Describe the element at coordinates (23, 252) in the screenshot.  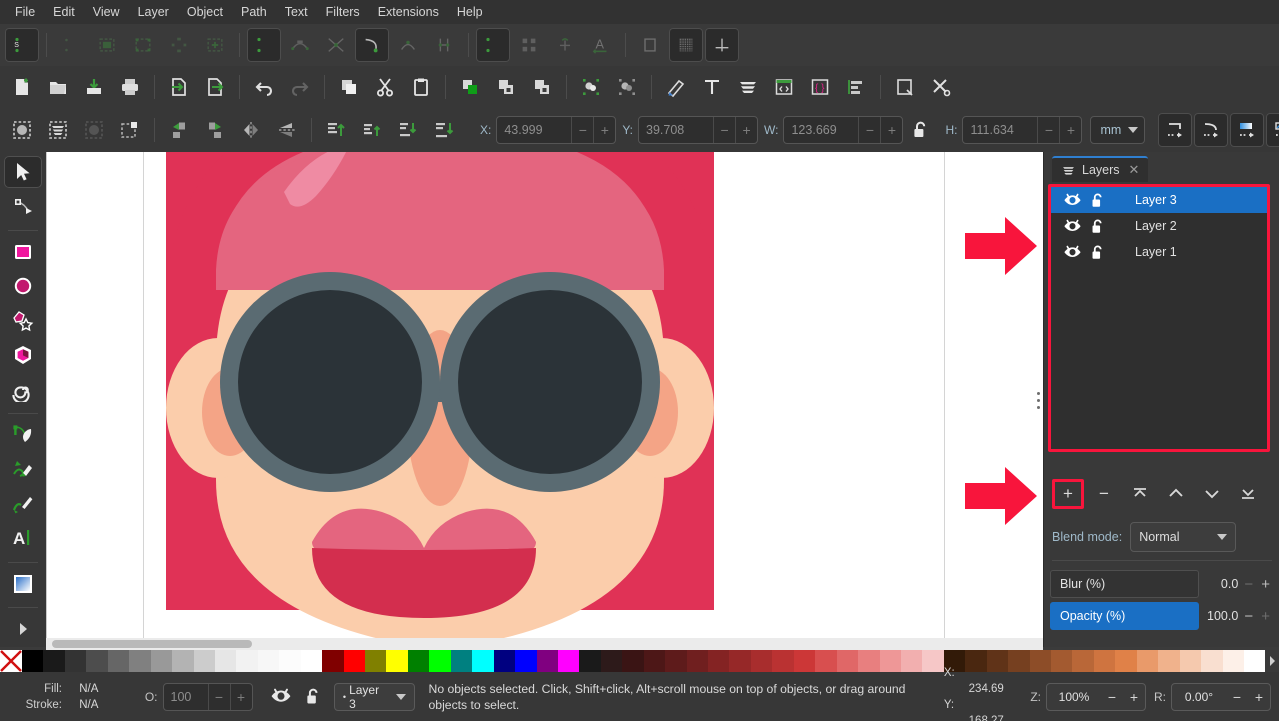
I see `rectangle-tool` at that location.